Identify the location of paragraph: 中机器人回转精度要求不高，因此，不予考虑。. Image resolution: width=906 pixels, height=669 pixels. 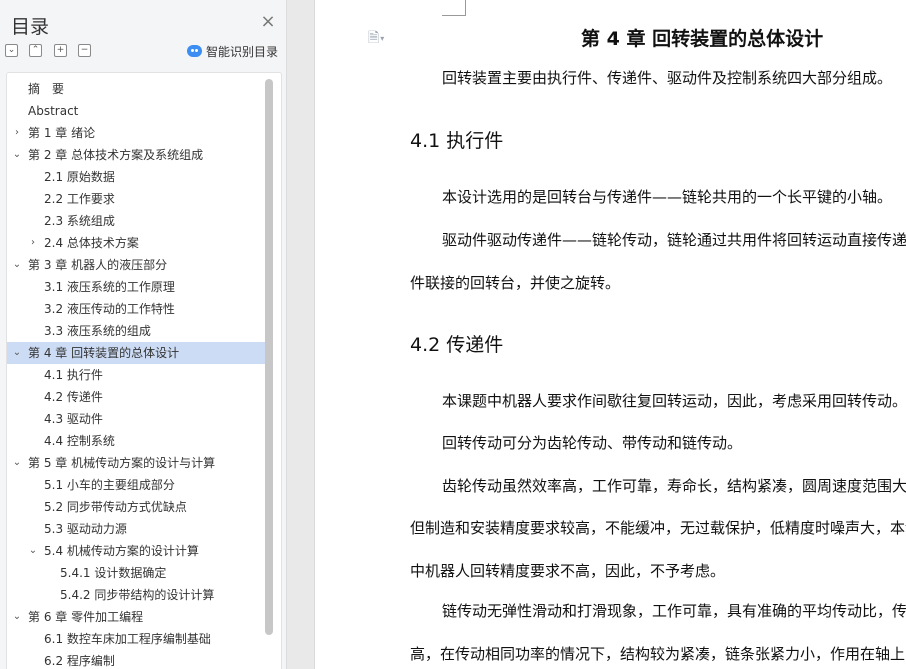
(568, 571).